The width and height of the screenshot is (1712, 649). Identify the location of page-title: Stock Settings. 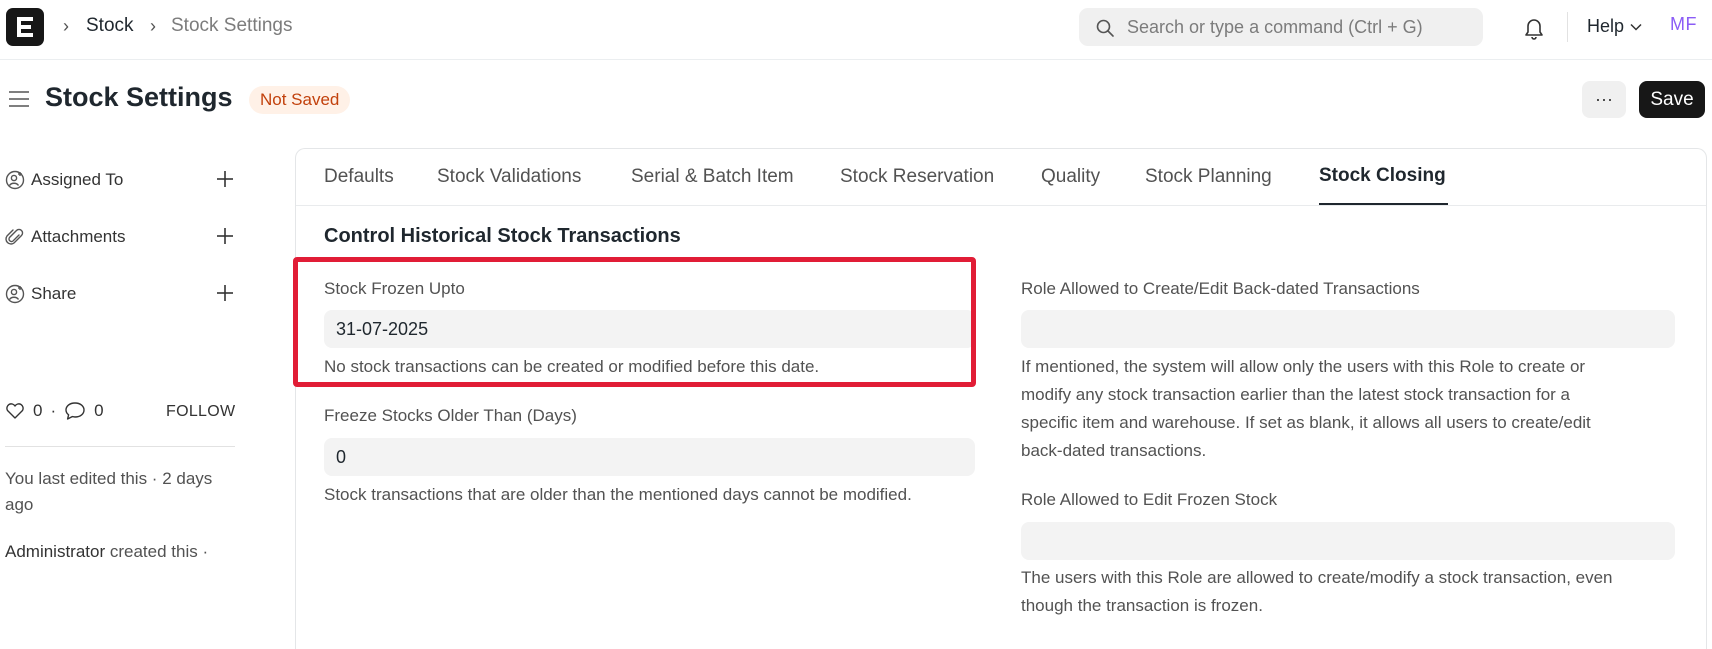
(139, 97).